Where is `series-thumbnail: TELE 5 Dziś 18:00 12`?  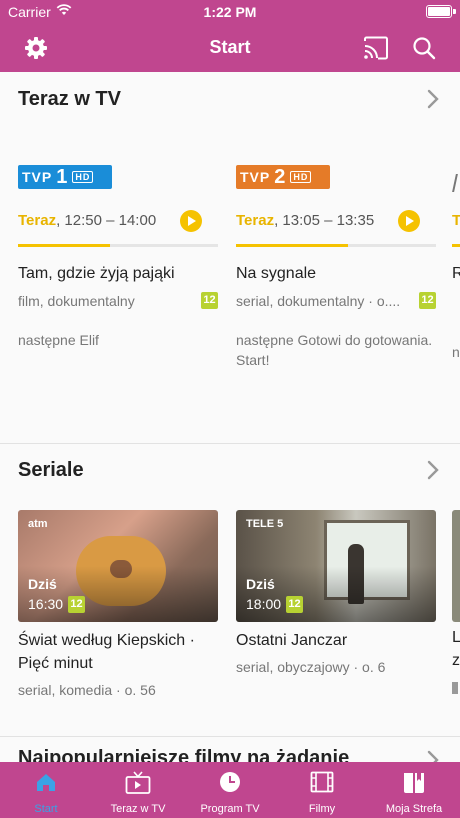 series-thumbnail: TELE 5 Dziś 18:00 12 is located at coordinates (336, 566).